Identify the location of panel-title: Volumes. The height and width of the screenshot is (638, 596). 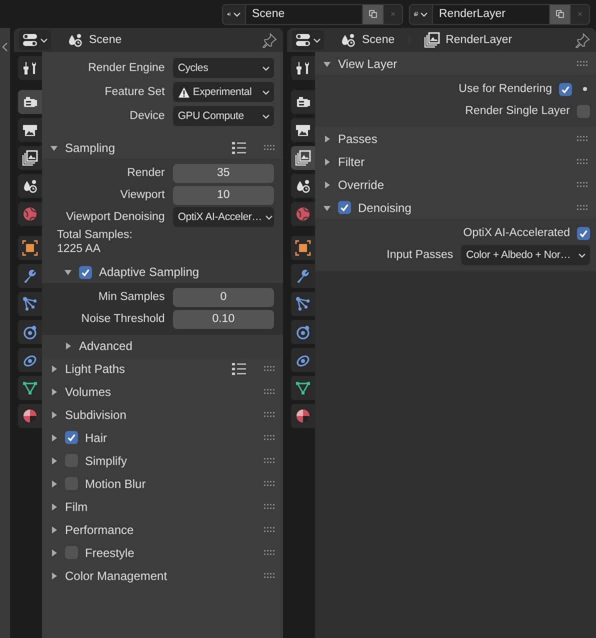
(88, 391).